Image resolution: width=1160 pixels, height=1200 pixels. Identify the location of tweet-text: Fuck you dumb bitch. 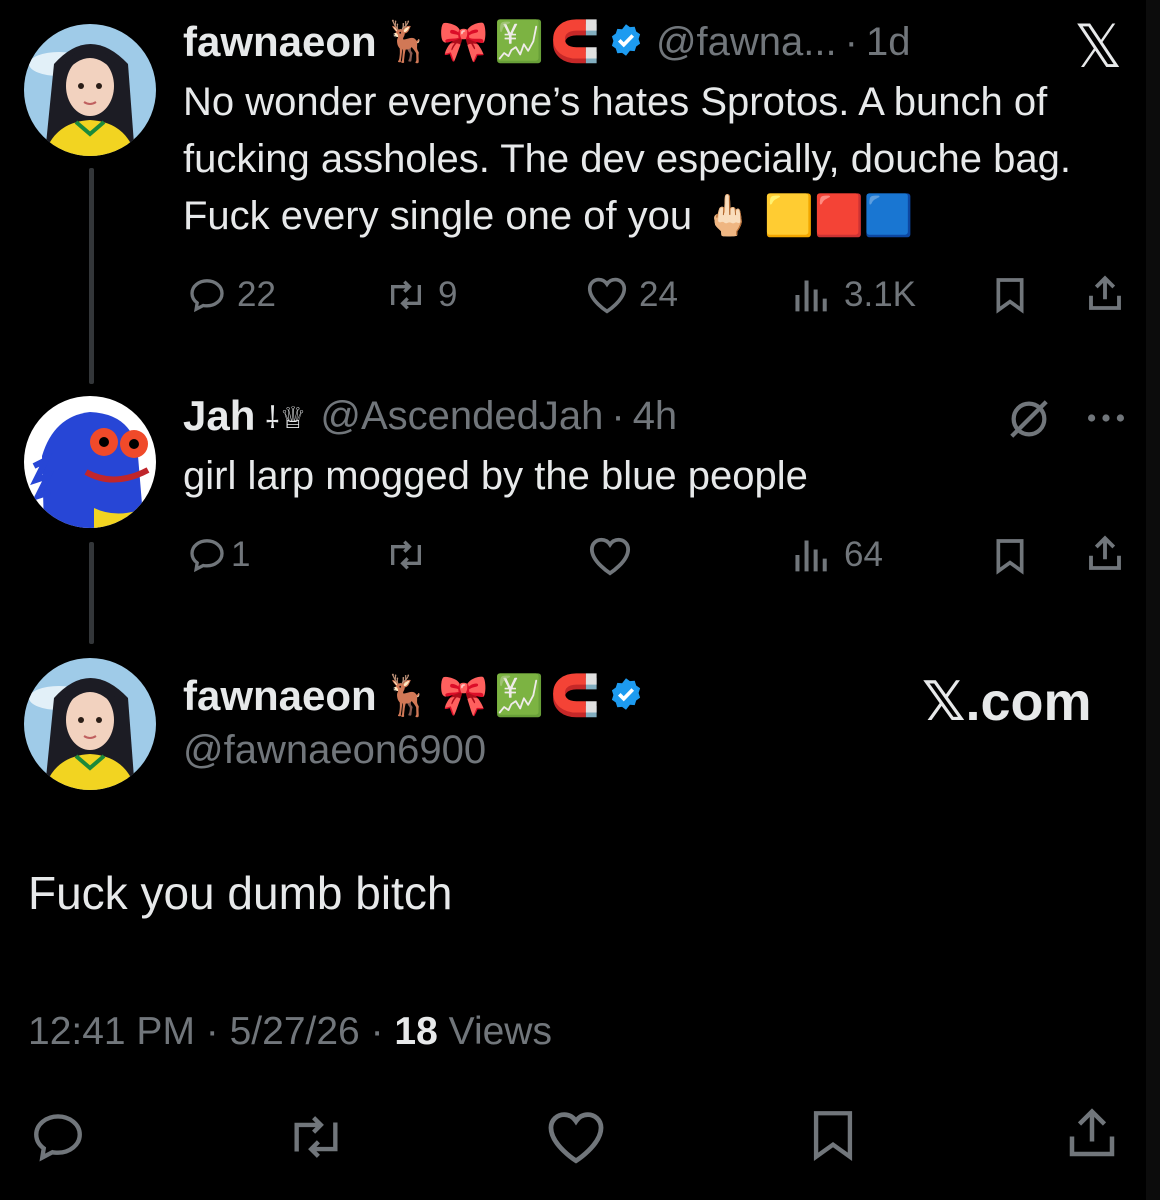
(240, 893).